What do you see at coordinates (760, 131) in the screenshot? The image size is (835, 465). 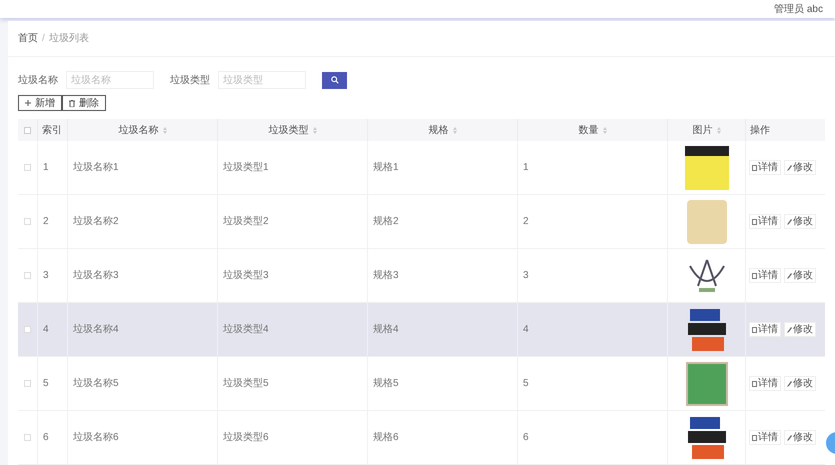 I see `column-header: 操作` at bounding box center [760, 131].